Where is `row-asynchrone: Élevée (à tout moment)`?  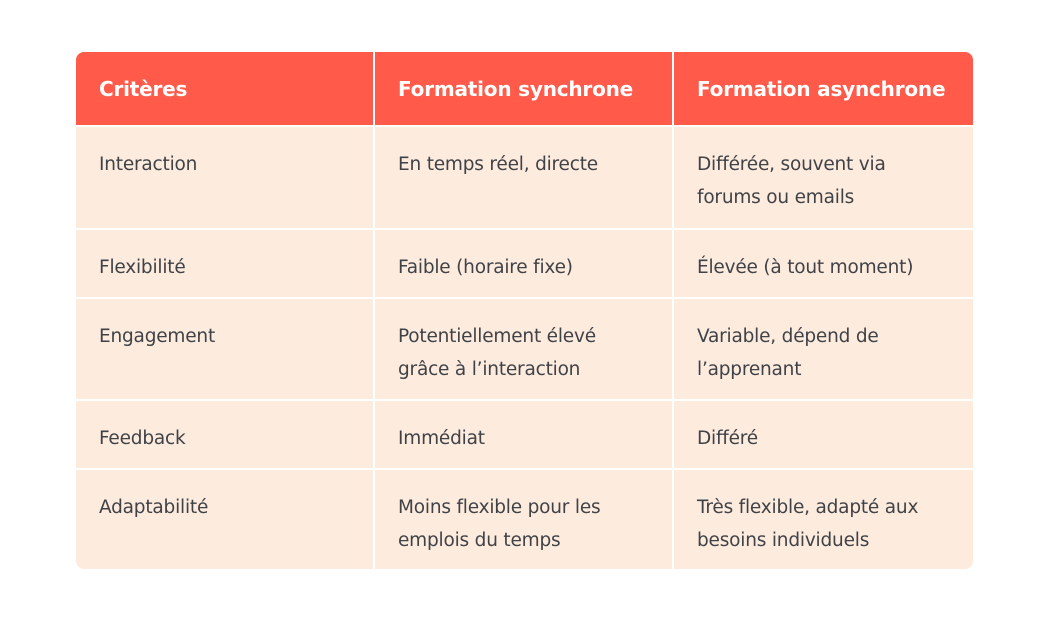
row-asynchrone: Élevée (à tout moment) is located at coordinates (823, 262).